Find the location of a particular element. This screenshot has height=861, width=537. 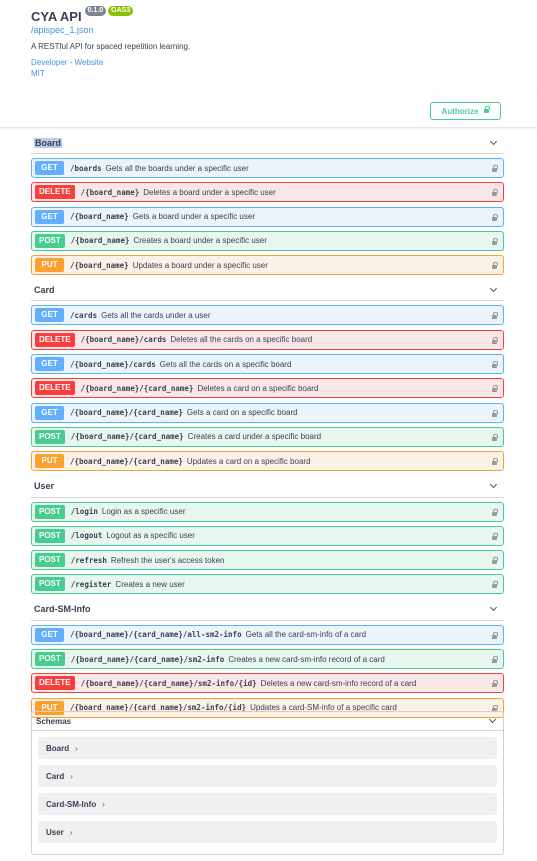

schema-model: User › is located at coordinates (267, 832).